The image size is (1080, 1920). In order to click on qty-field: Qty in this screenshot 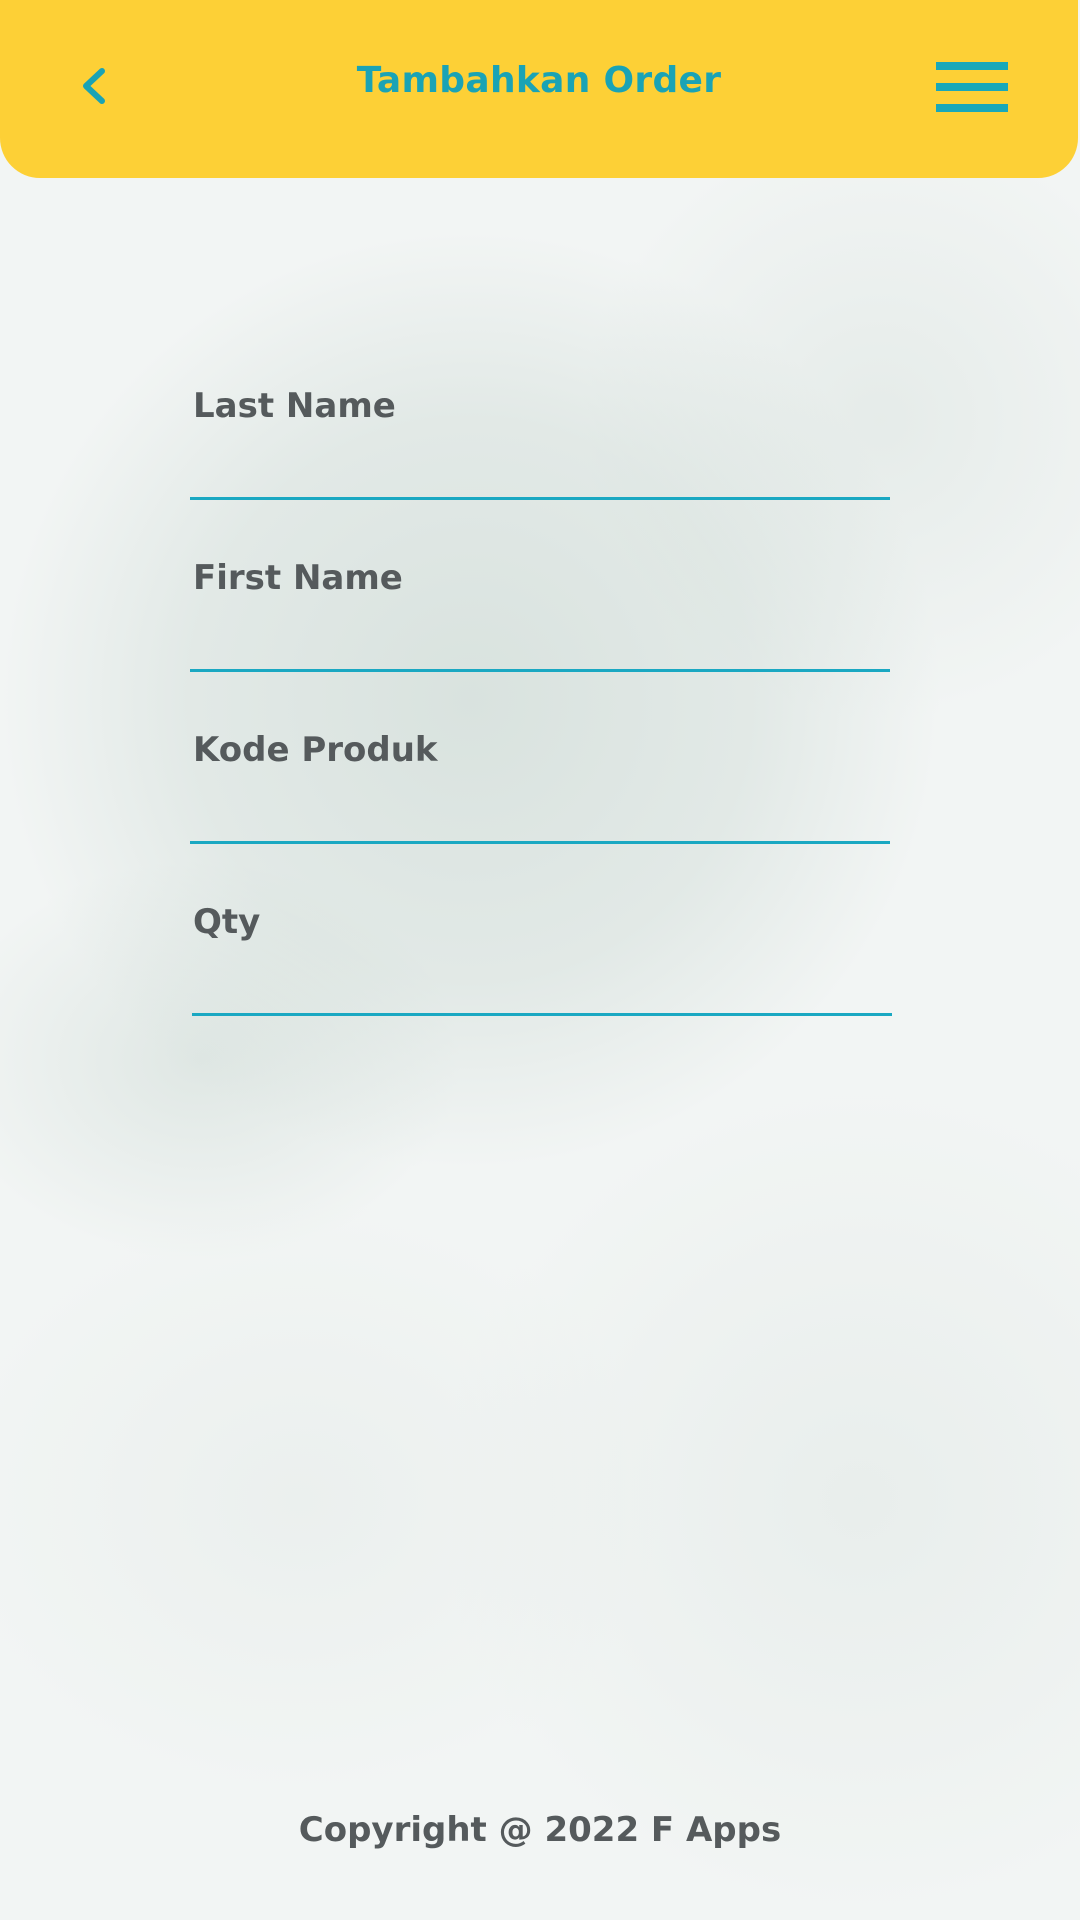, I will do `click(541, 972)`.